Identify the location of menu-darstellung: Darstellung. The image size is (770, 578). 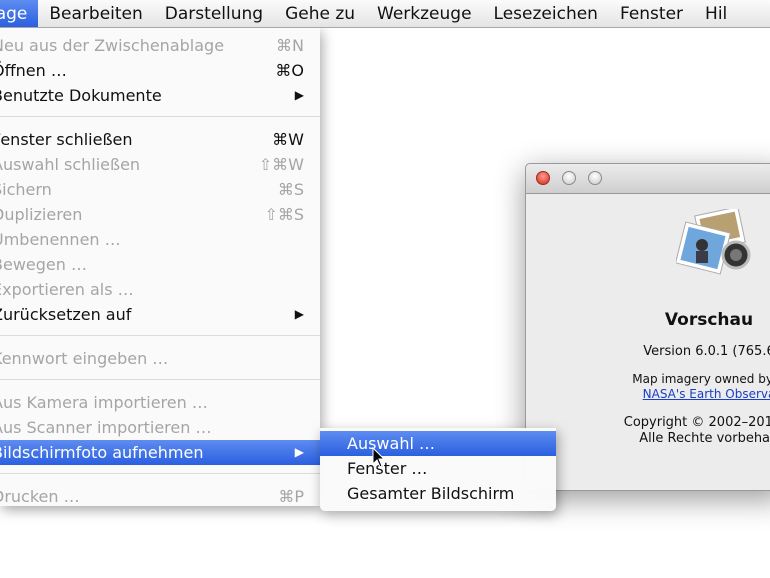
(214, 13).